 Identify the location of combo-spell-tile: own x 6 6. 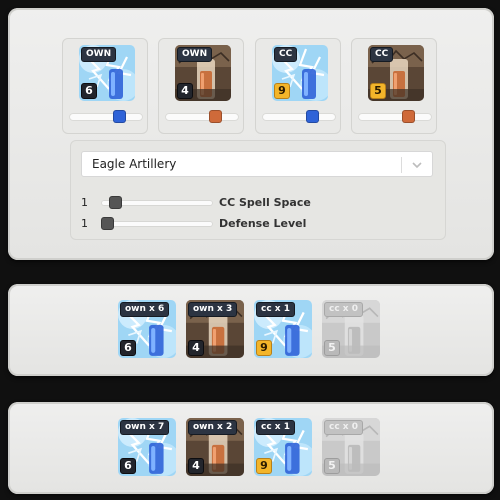
(147, 329).